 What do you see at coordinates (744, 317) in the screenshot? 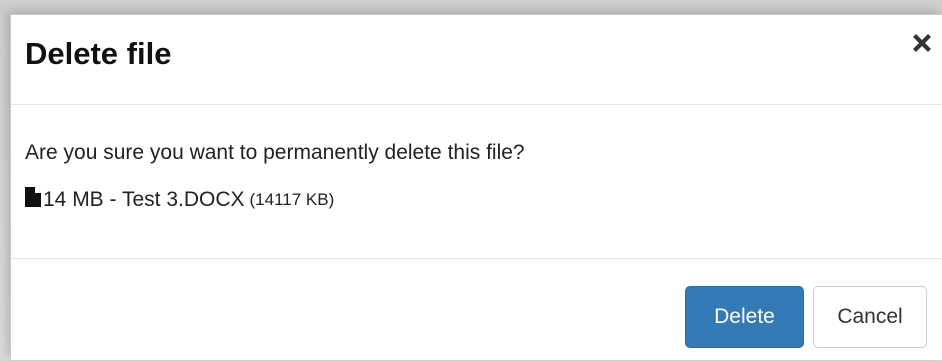
I see `delete-button: Delete` at bounding box center [744, 317].